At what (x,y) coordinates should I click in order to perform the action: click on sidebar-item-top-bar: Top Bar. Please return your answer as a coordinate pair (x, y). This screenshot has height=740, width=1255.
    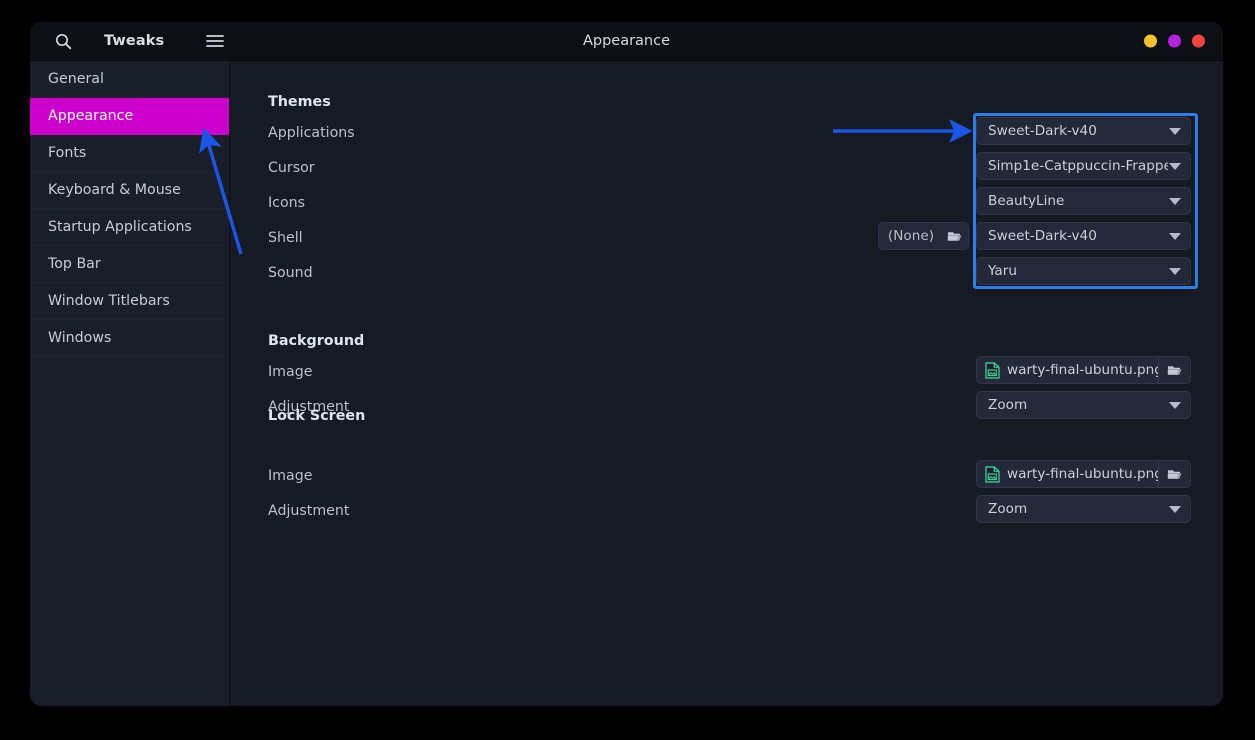
    Looking at the image, I should click on (129, 264).